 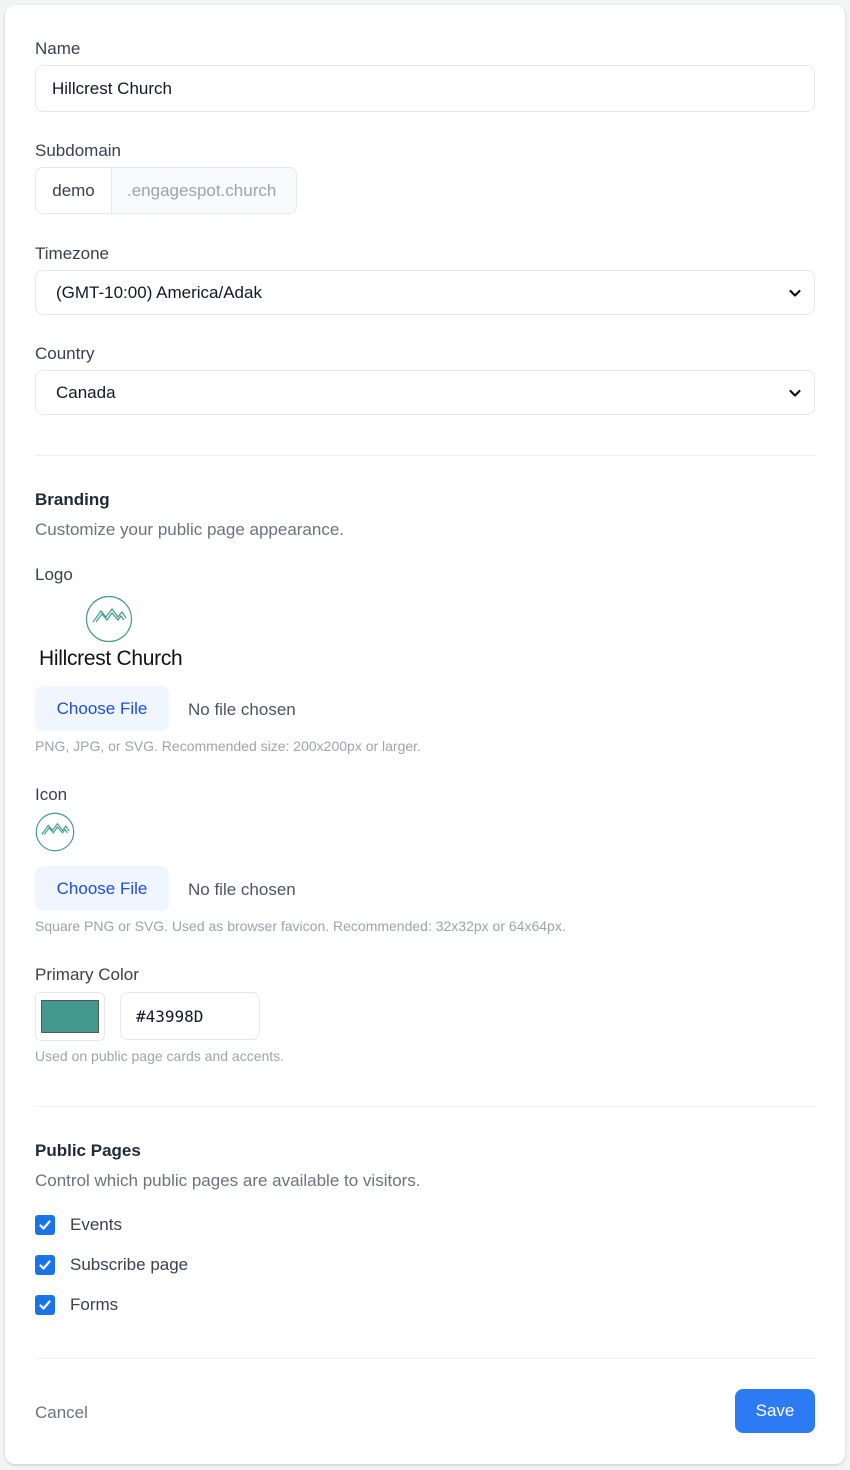 I want to click on name-input: Hillcrest Church, so click(x=425, y=88).